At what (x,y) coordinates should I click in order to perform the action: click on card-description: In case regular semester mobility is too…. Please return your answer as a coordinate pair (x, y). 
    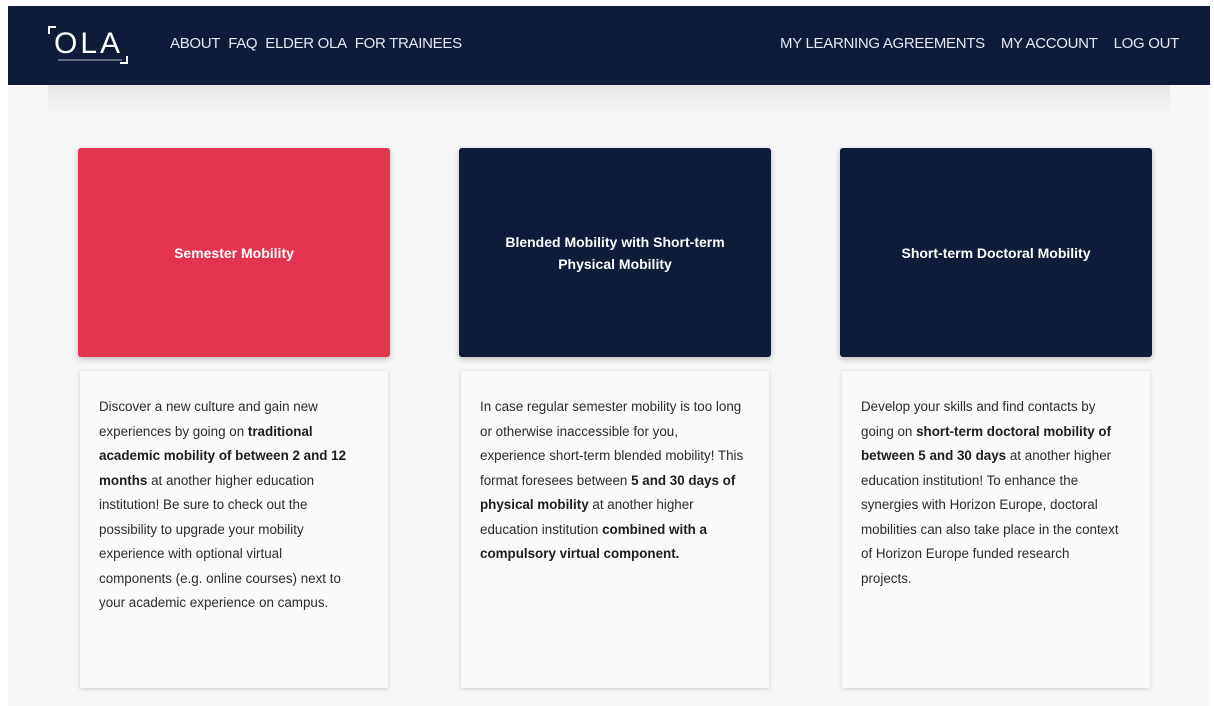
    Looking at the image, I should click on (615, 529).